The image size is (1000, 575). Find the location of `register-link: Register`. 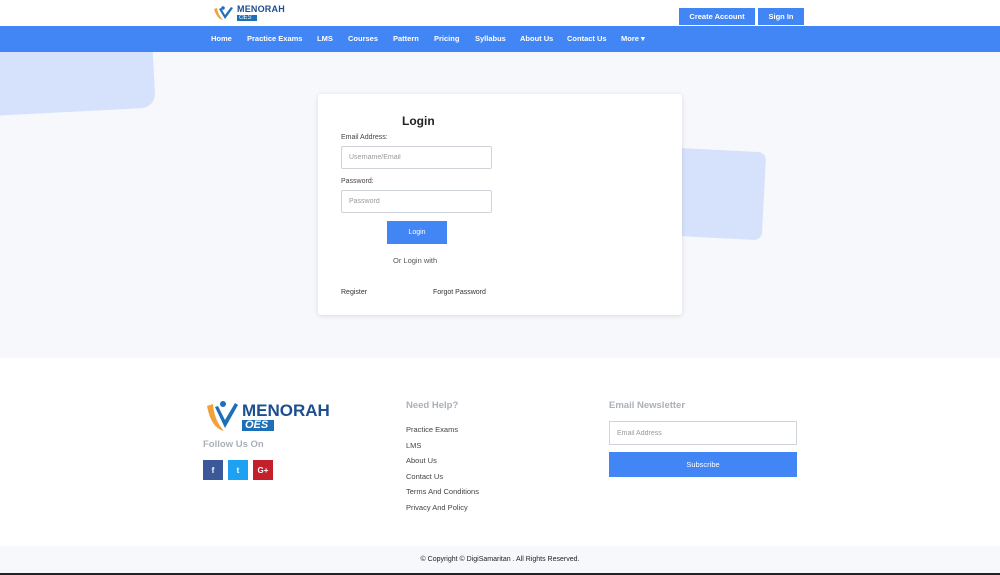

register-link: Register is located at coordinates (354, 292).